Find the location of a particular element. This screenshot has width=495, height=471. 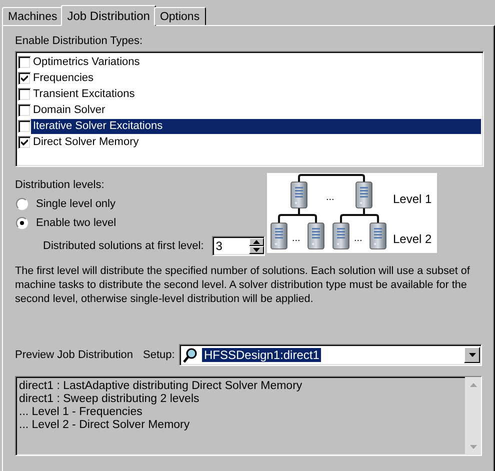

dropdown-button is located at coordinates (472, 355).